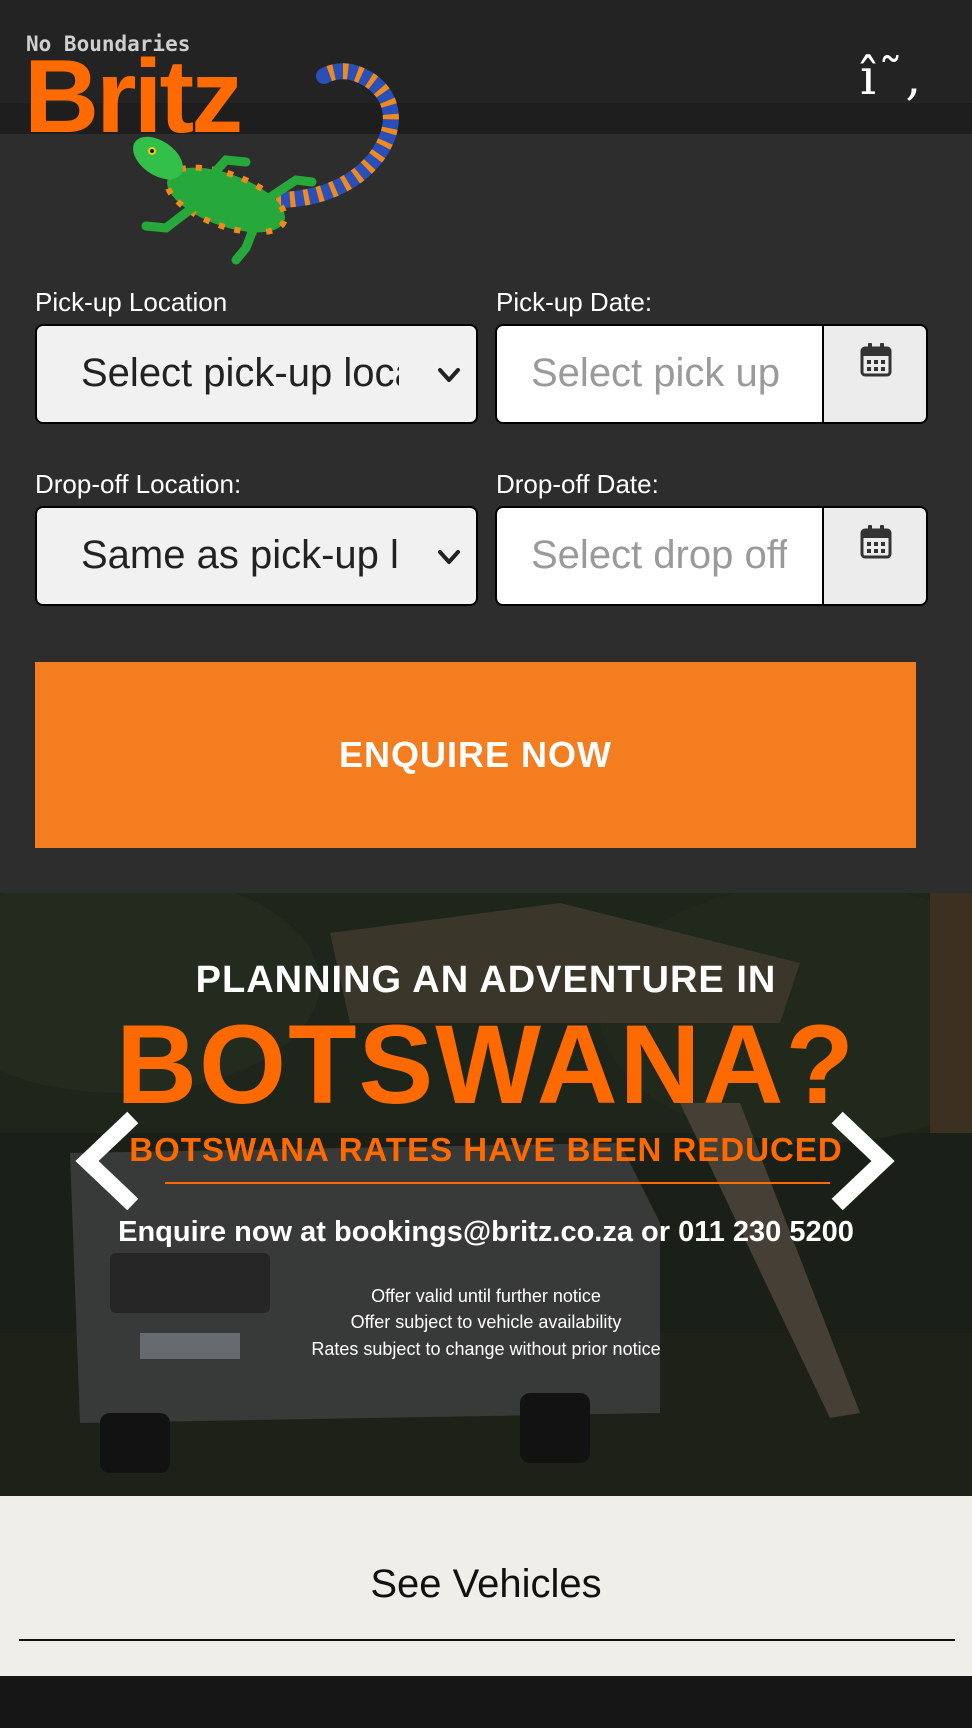 The image size is (972, 1728). What do you see at coordinates (487, 1640) in the screenshot?
I see `section-divider` at bounding box center [487, 1640].